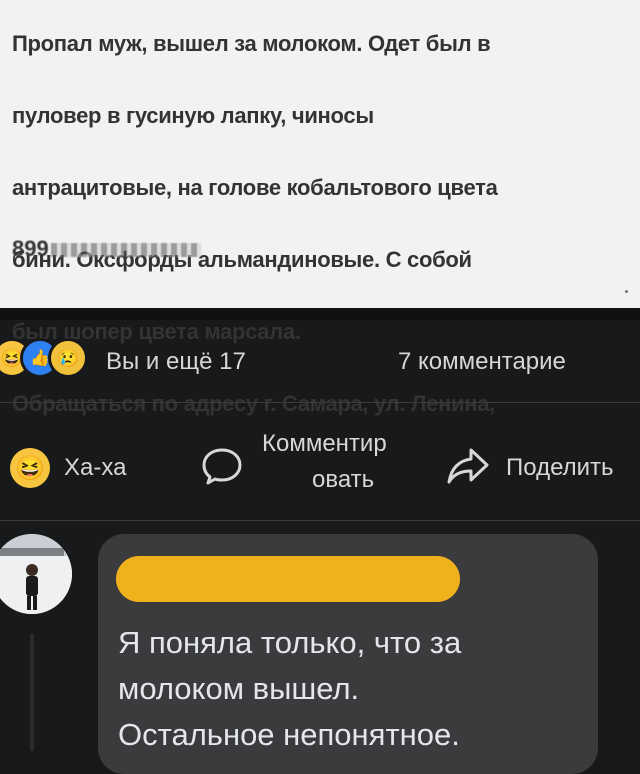 The image size is (640, 774). What do you see at coordinates (193, 115) in the screenshot?
I see `post-line: пуловер в гусиную лапку, чиносы` at bounding box center [193, 115].